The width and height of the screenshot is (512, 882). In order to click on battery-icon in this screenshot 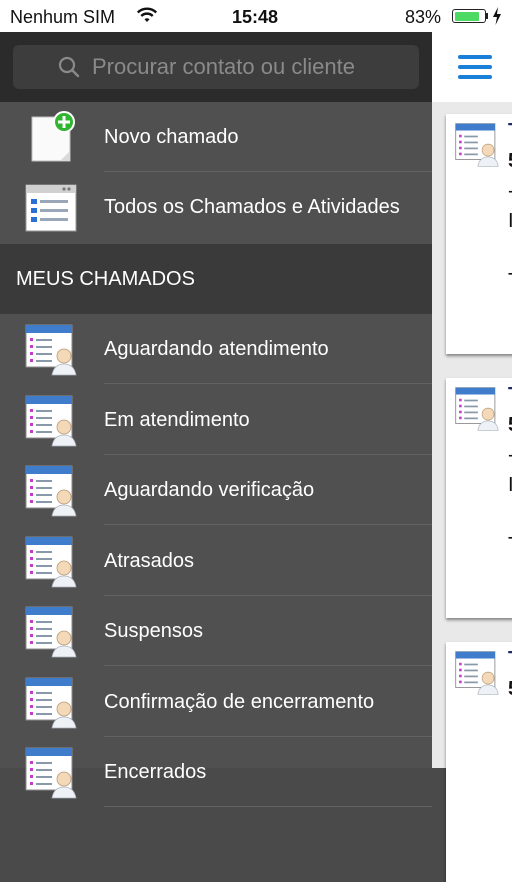, I will do `click(469, 16)`.